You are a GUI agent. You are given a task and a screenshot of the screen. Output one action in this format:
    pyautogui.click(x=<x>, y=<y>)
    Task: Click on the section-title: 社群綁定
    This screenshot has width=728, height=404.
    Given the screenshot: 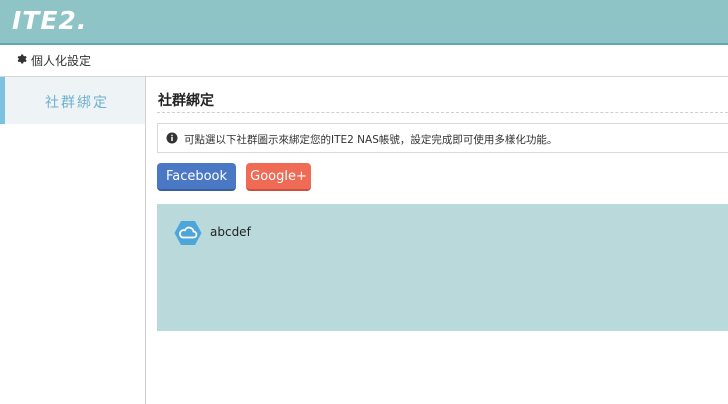 What is the action you would take?
    pyautogui.click(x=186, y=101)
    